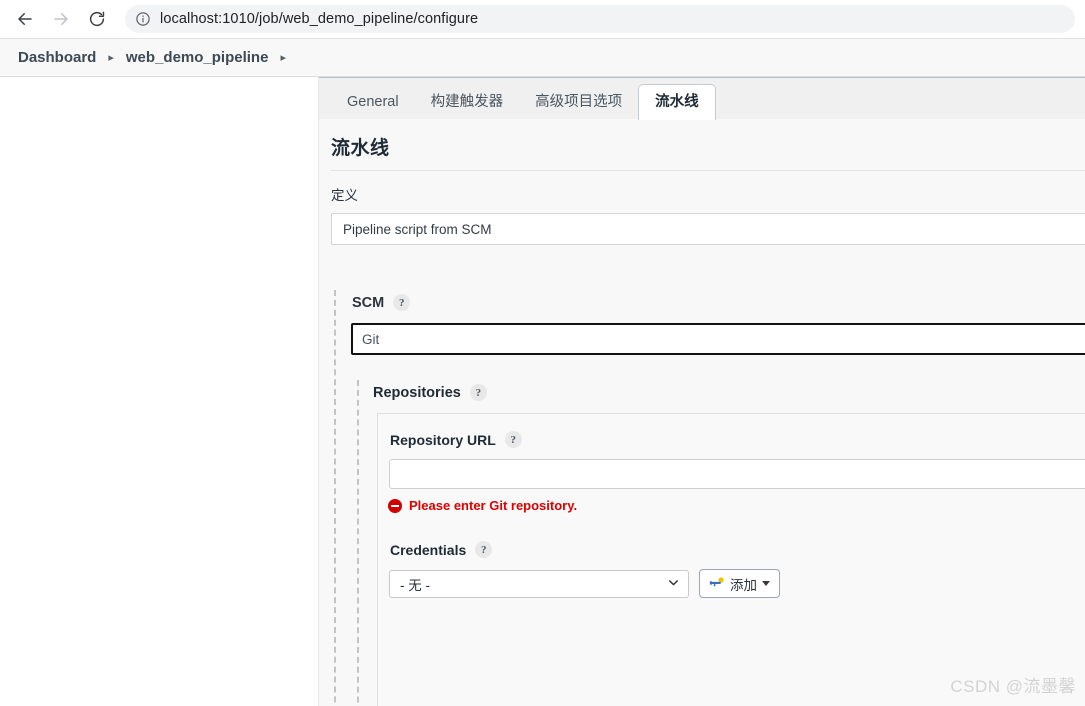 This screenshot has height=706, width=1085. Describe the element at coordinates (415, 585) in the screenshot. I see `credentials-select-value: - 无 -` at that location.